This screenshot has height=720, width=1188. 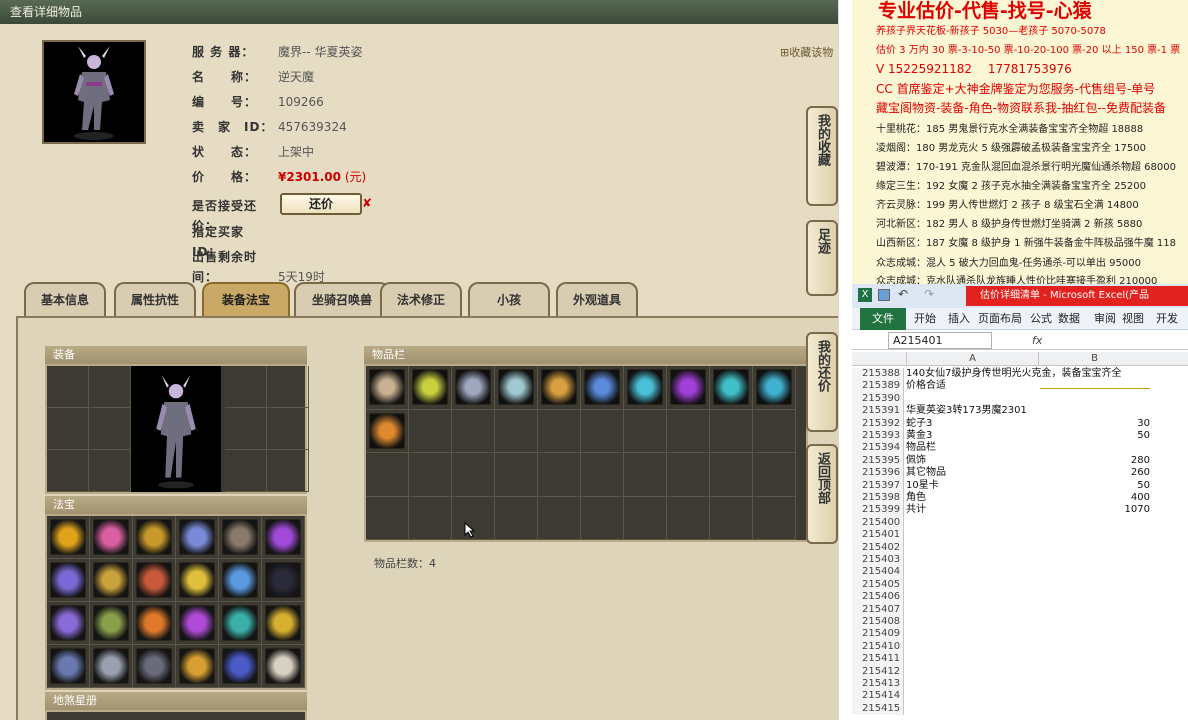 I want to click on my-favorites-button: 我的收藏, so click(x=822, y=156).